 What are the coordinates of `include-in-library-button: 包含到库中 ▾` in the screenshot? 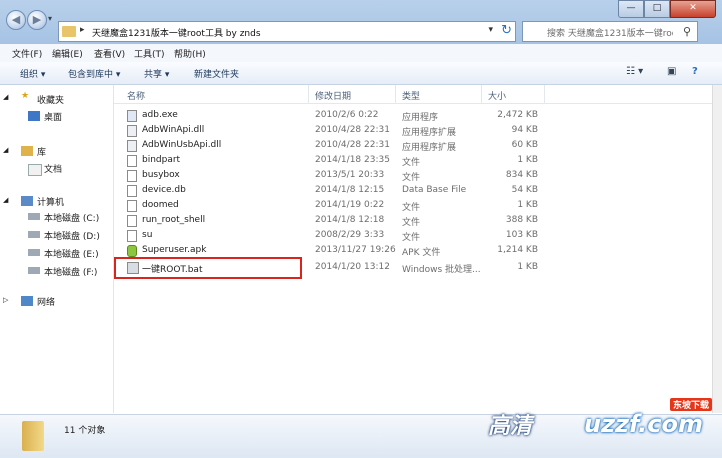 It's located at (94, 73).